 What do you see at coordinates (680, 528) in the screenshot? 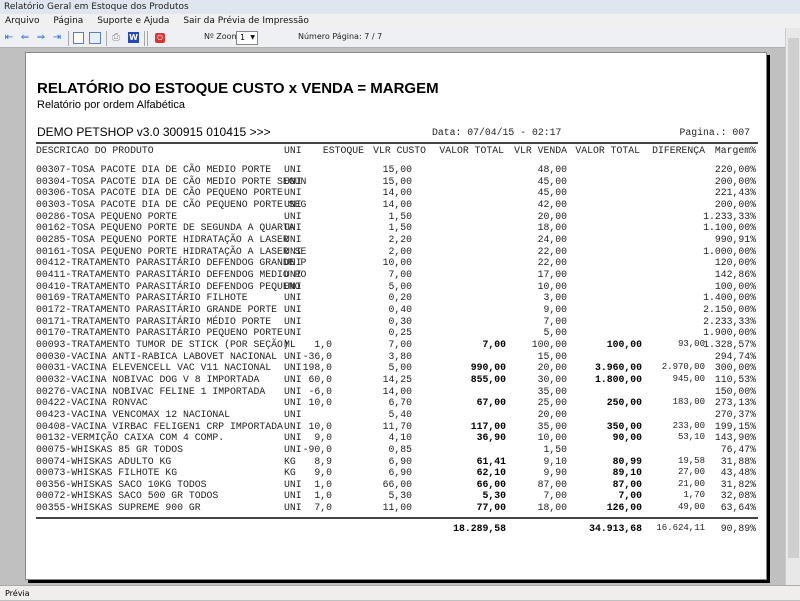
I see `total-diferenca: 16.624,11` at bounding box center [680, 528].